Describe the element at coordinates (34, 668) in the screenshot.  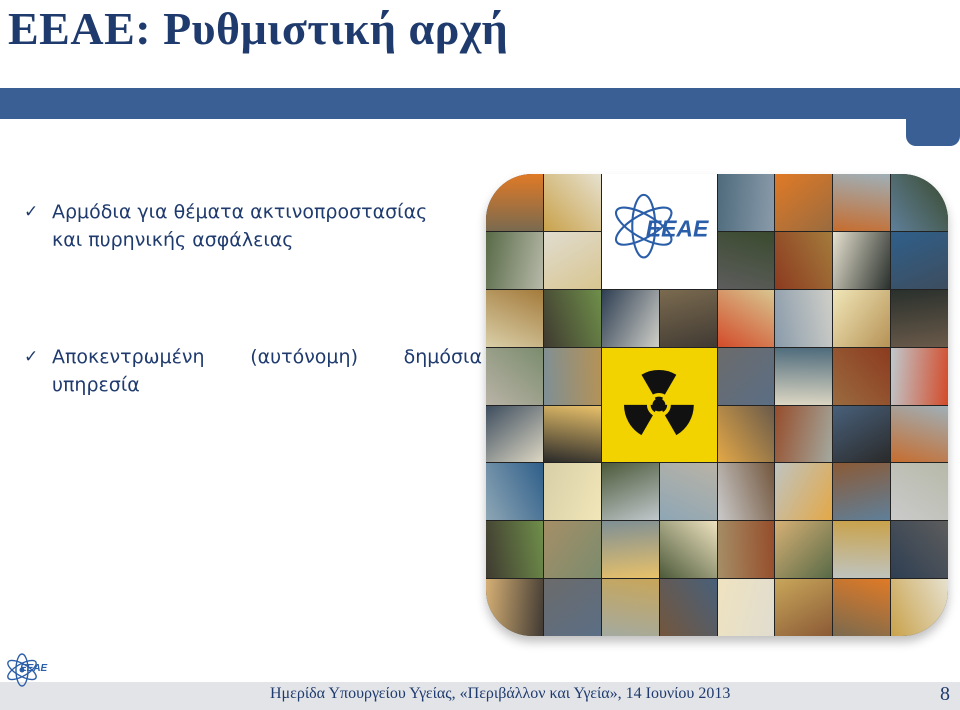
I see `footer-logo-text: EEAE` at that location.